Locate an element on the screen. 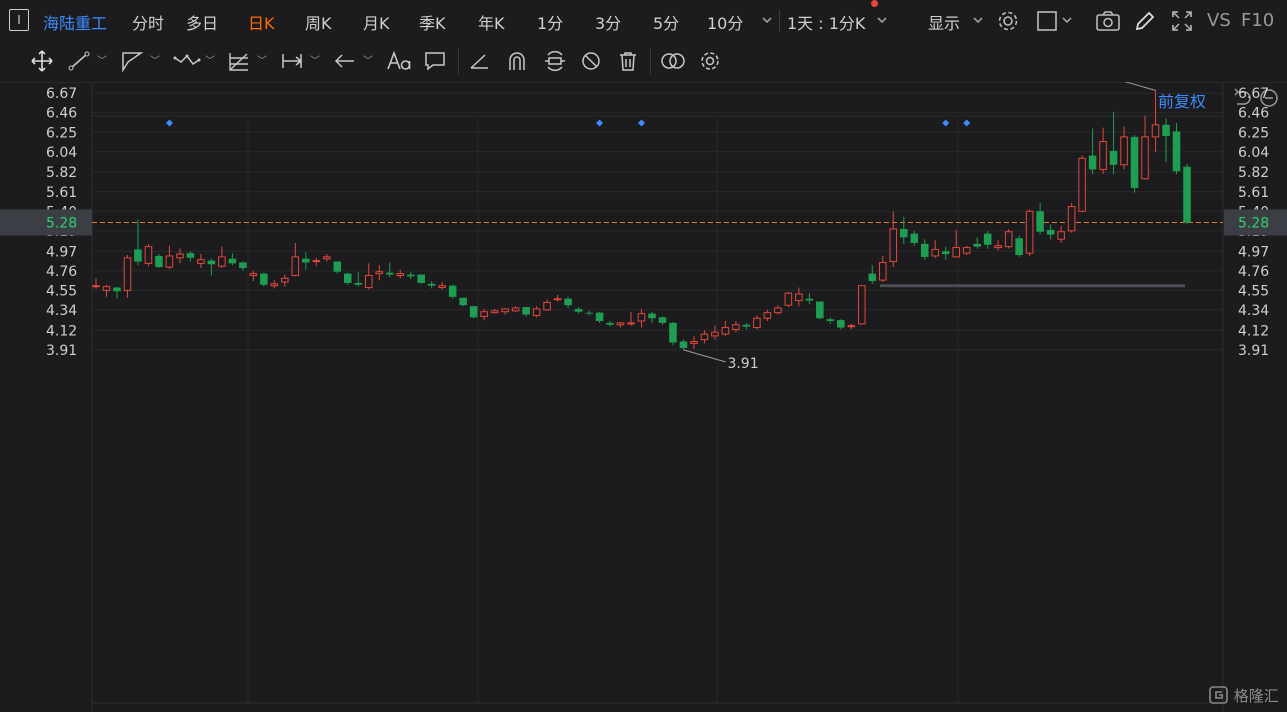 This screenshot has height=712, width=1287. gear-icon is located at coordinates (1008, 23).